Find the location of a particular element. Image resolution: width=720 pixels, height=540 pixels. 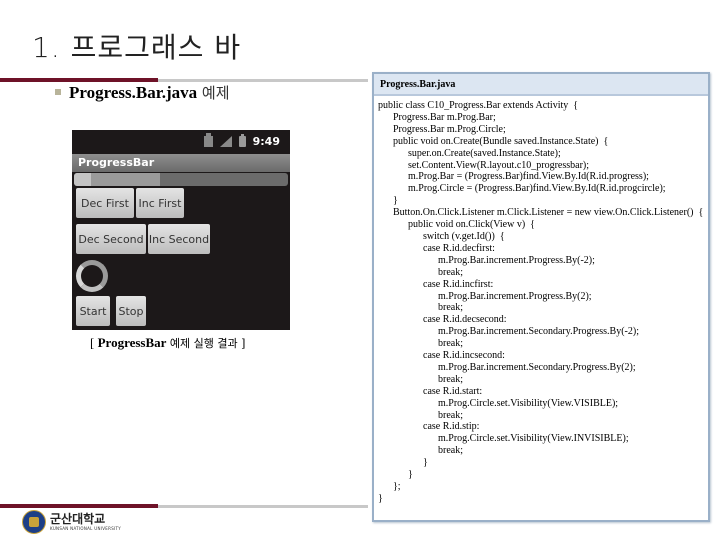

caption-bold: ProgressBar is located at coordinates (132, 342).